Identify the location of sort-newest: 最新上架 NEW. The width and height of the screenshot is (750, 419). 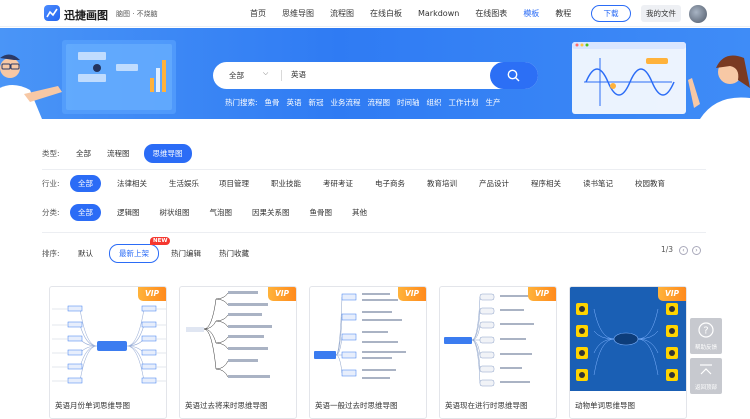
(140, 250).